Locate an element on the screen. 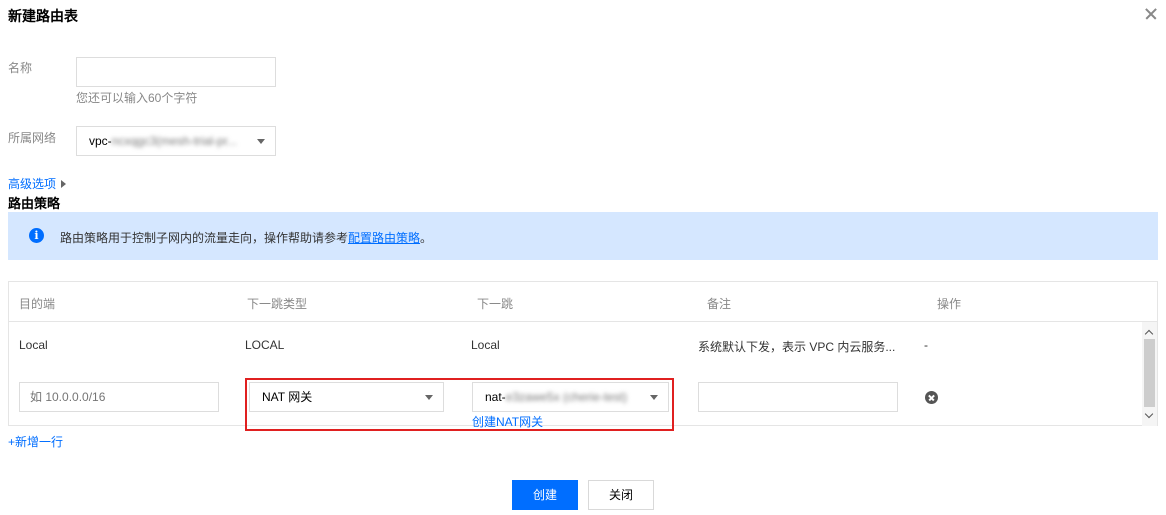 Image resolution: width=1166 pixels, height=515 pixels. info-banner: i 路由策略用于控制子网内的流量走向，操作帮助请参考配置路由策略。 is located at coordinates (583, 236).